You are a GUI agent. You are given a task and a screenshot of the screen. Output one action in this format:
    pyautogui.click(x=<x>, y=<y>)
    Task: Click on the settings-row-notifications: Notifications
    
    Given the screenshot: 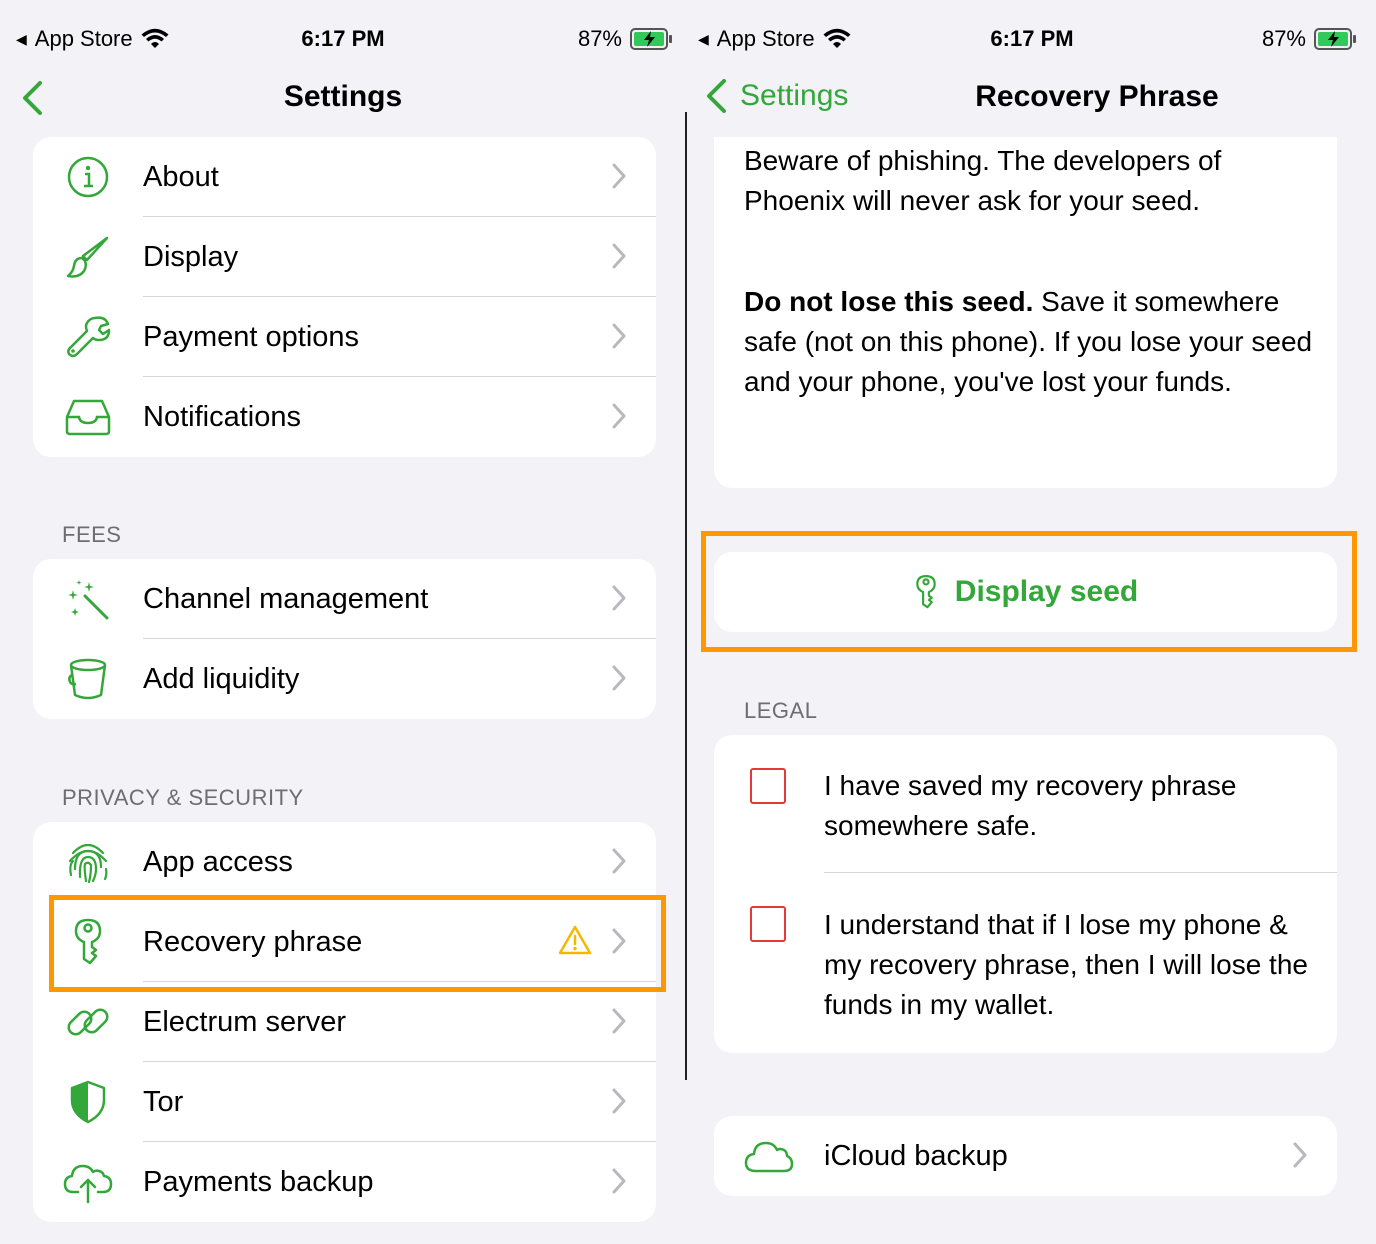 What is the action you would take?
    pyautogui.click(x=344, y=417)
    